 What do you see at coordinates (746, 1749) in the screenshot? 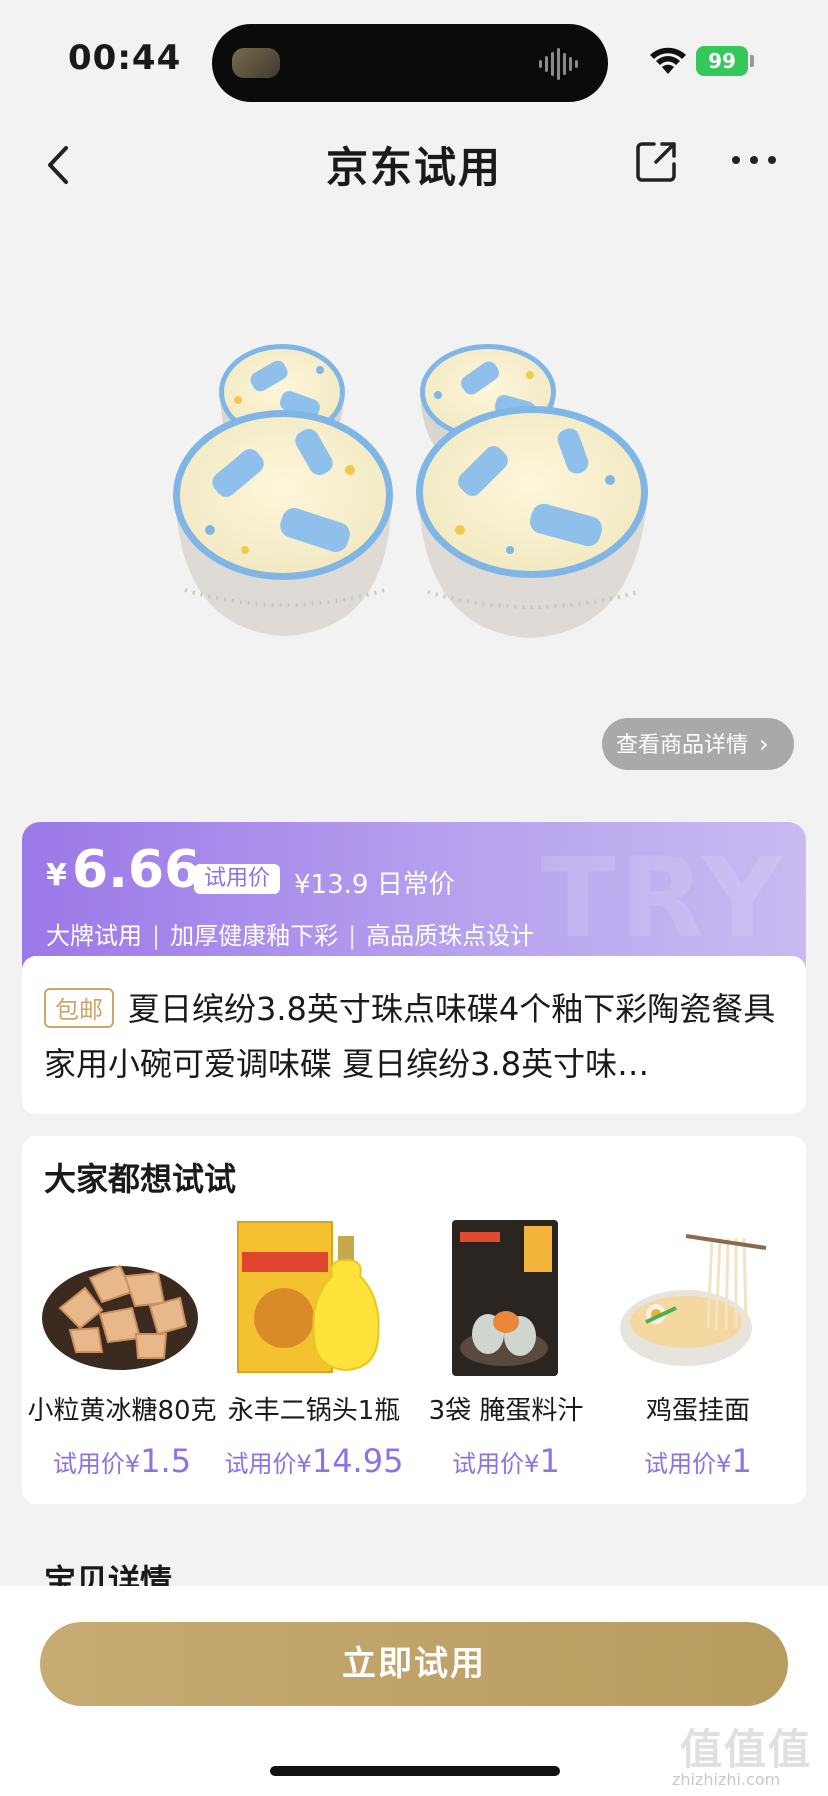
I see `site-watermark: 值值值` at bounding box center [746, 1749].